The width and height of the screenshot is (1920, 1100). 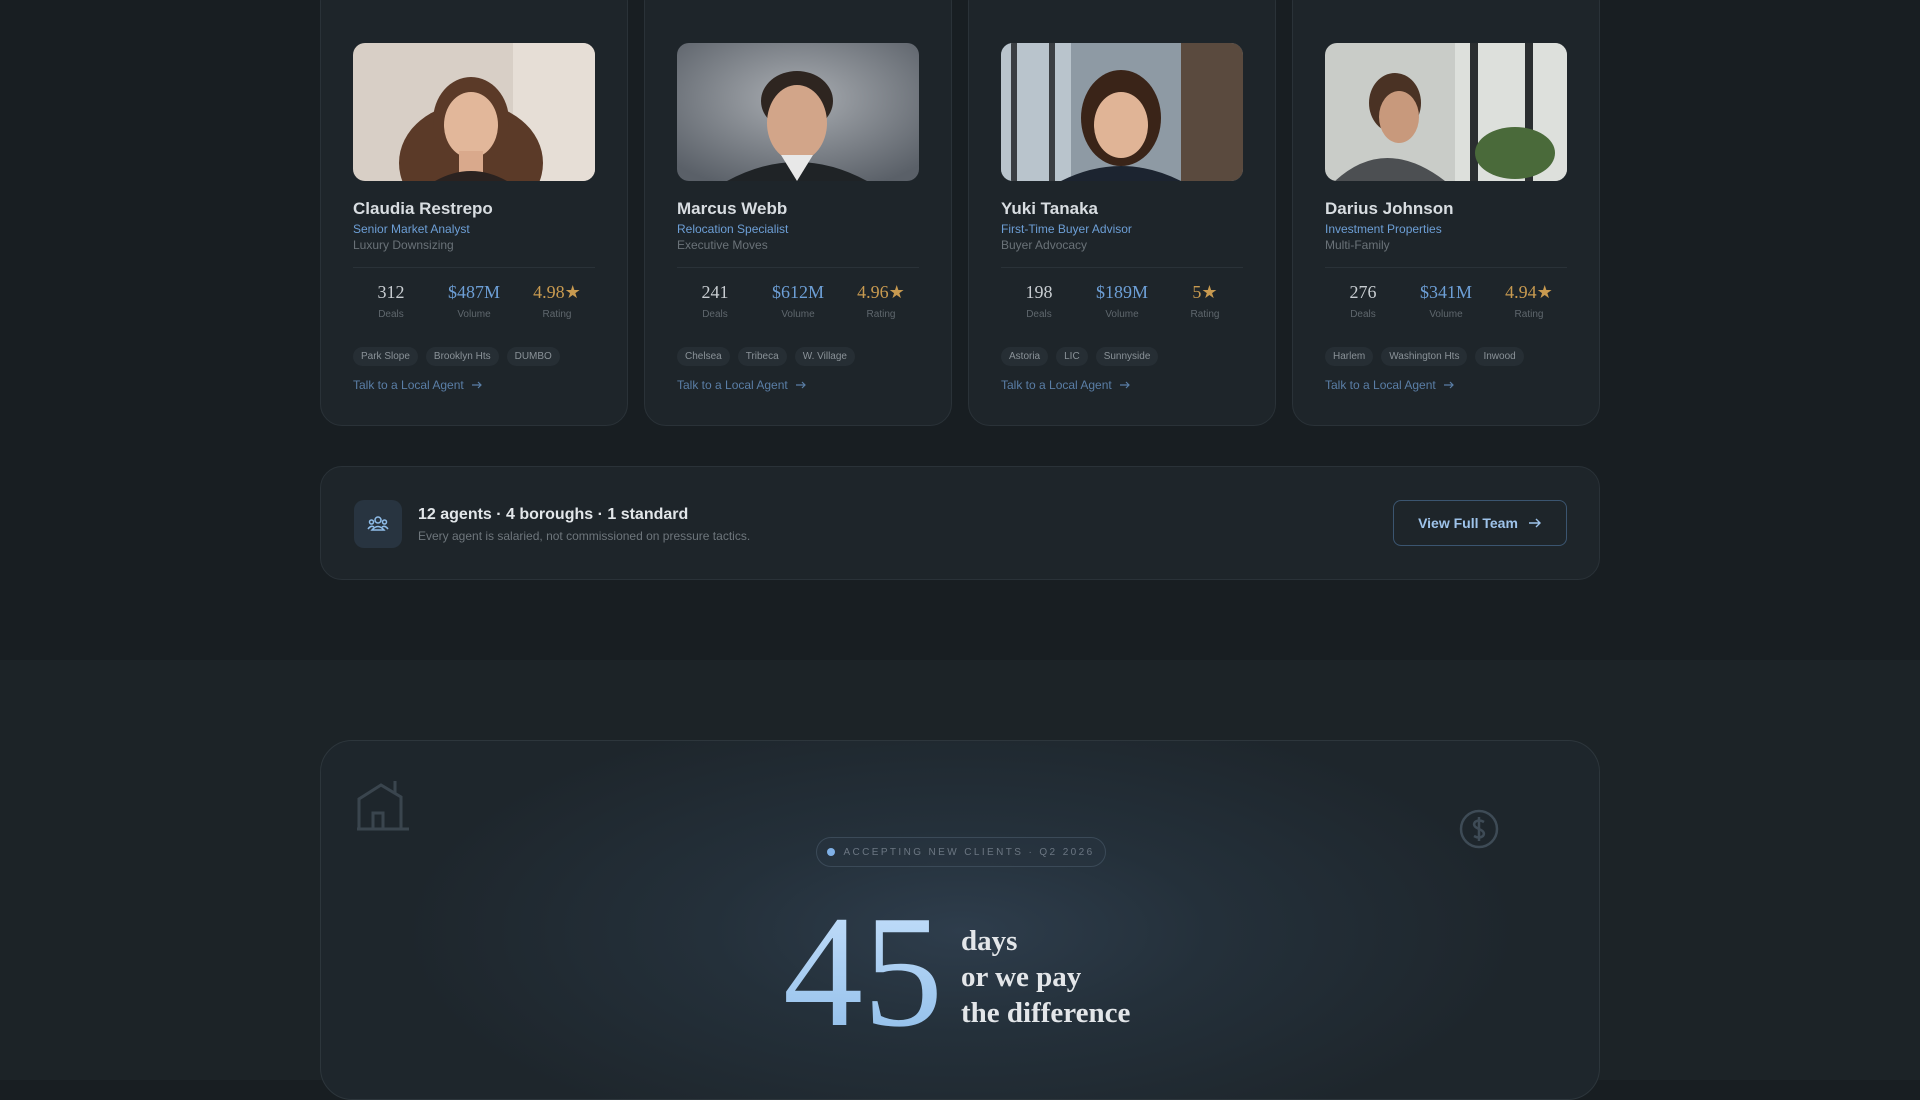 I want to click on status-badge: ACCEPTING NEW CLIENTS · Q2 2026, so click(x=961, y=852).